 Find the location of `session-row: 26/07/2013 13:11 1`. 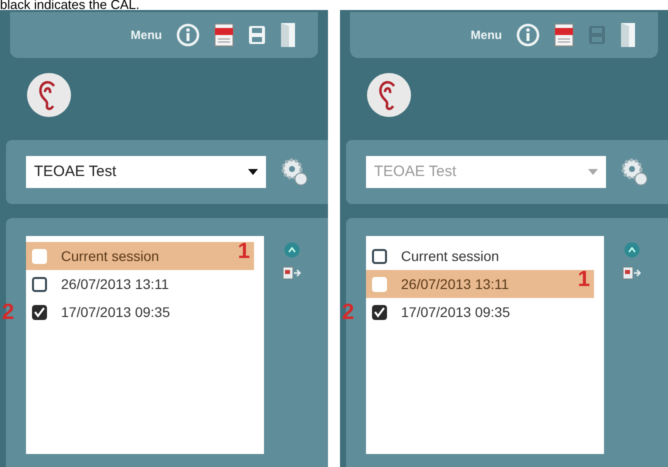

session-row: 26/07/2013 13:11 1 is located at coordinates (480, 284).